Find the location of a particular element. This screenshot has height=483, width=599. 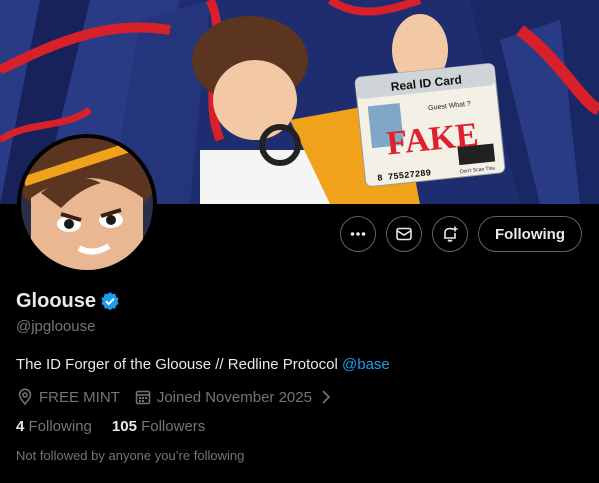

chevron-right-icon is located at coordinates (326, 397).